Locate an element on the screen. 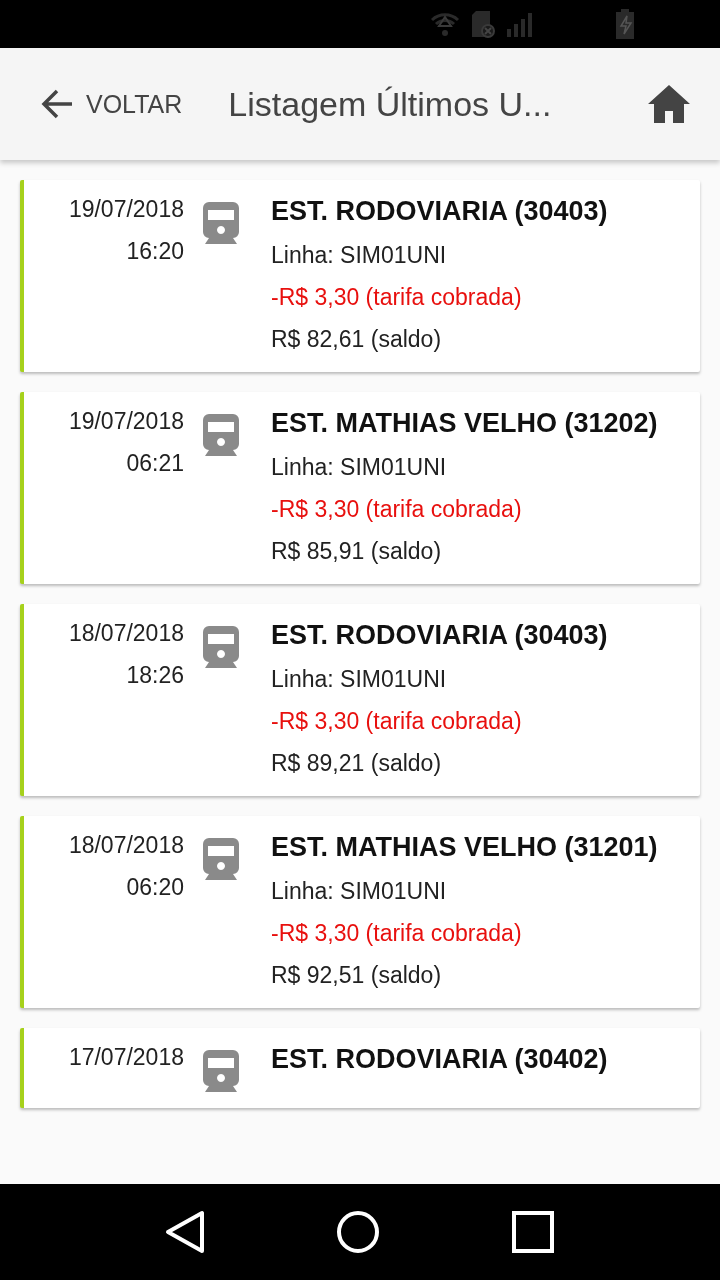  balance: R$ 85,91 (saldo) is located at coordinates (357, 551).